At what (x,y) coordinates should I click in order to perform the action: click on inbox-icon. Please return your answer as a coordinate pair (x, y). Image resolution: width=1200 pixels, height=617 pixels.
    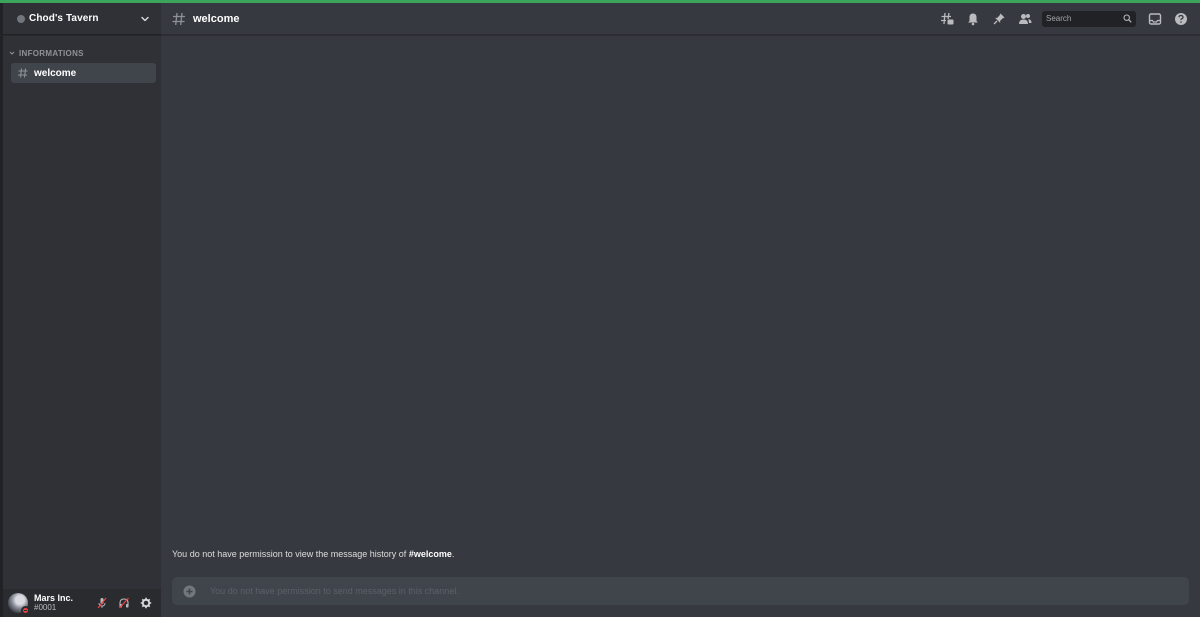
    Looking at the image, I should click on (1155, 19).